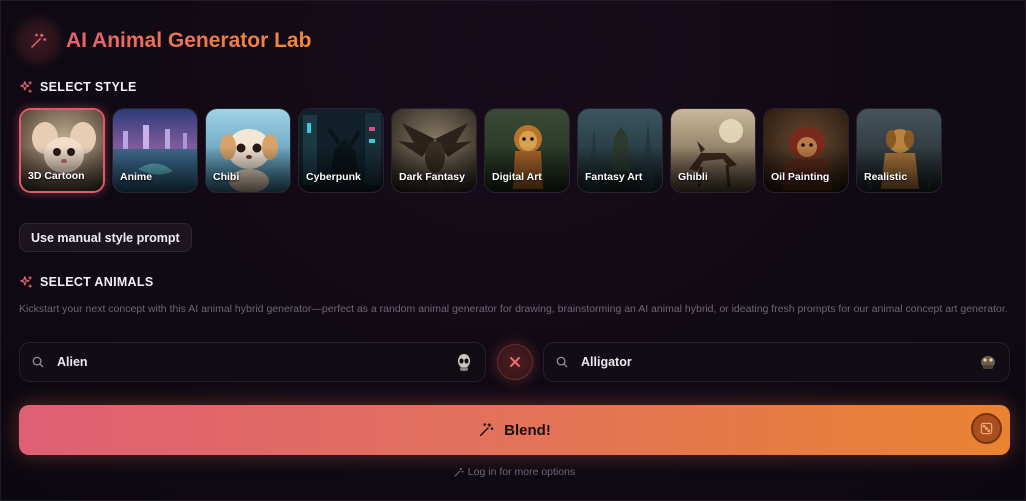 The height and width of the screenshot is (501, 1026). Describe the element at coordinates (988, 362) in the screenshot. I see `alligator-avatar-icon` at that location.